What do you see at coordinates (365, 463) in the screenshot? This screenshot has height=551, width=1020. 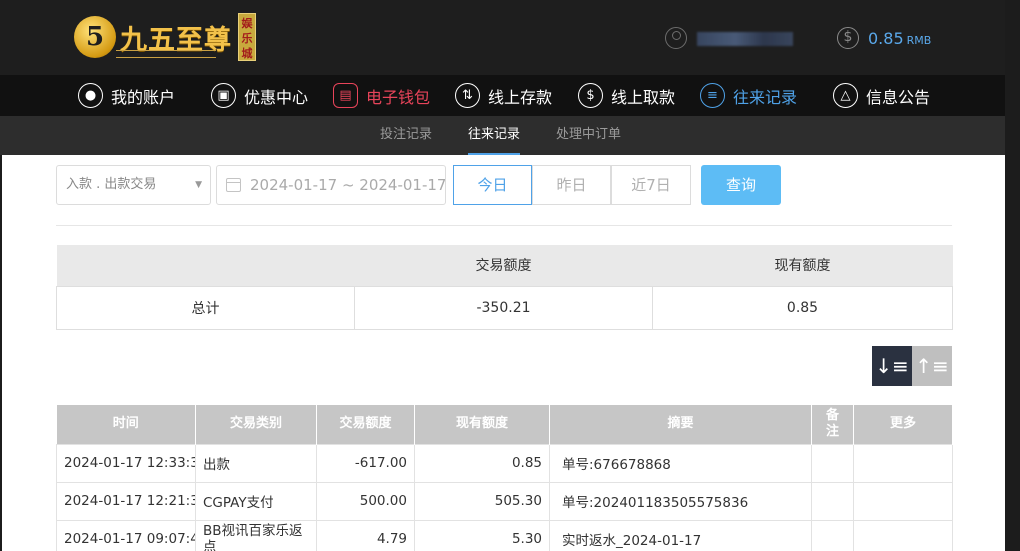 I see `cell-amount: -617.00` at bounding box center [365, 463].